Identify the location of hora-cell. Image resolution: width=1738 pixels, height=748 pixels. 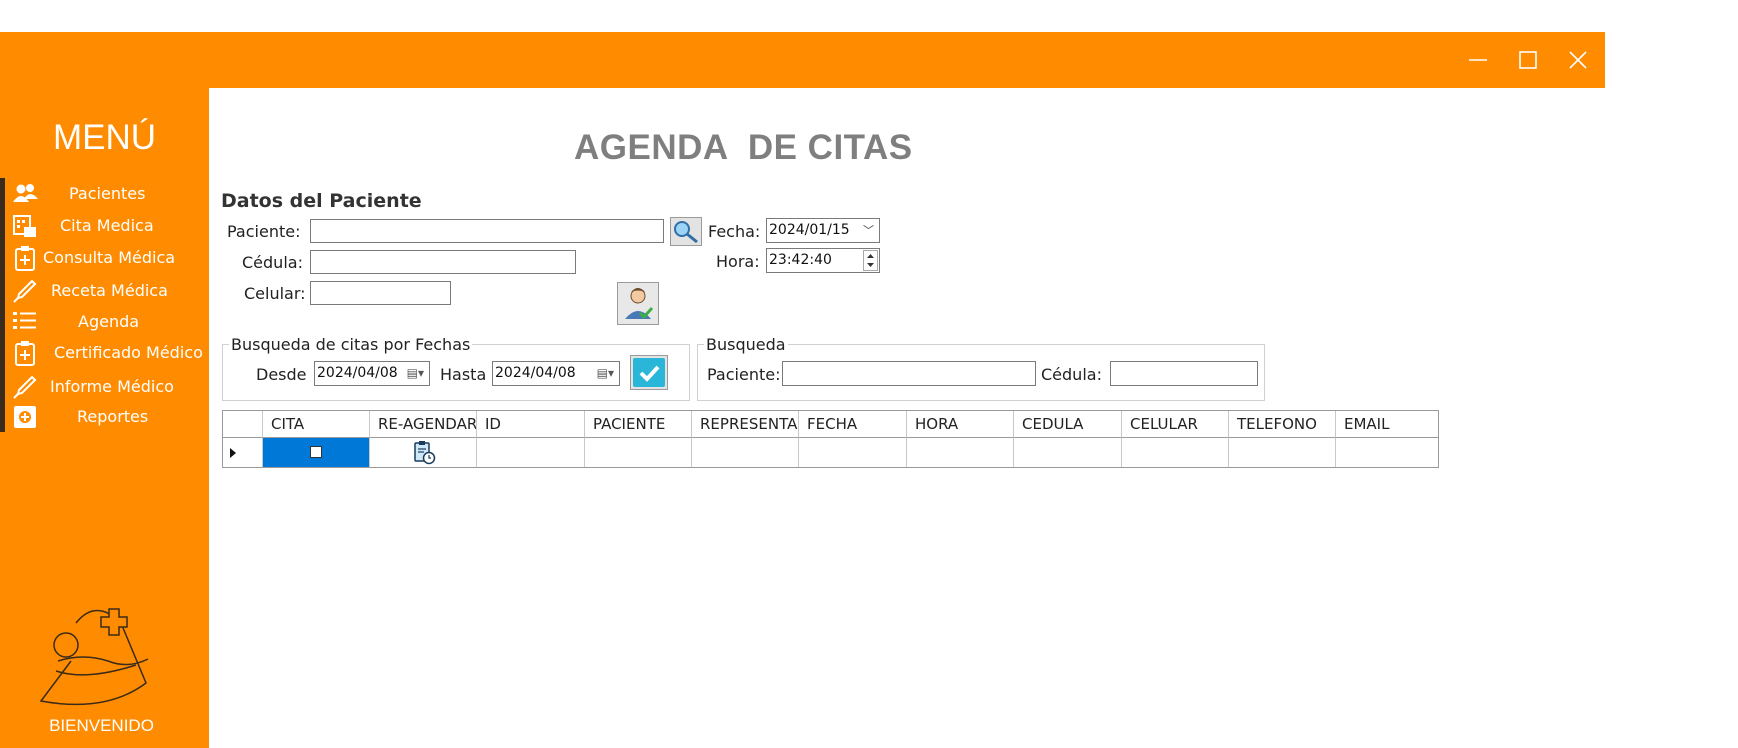
(960, 452).